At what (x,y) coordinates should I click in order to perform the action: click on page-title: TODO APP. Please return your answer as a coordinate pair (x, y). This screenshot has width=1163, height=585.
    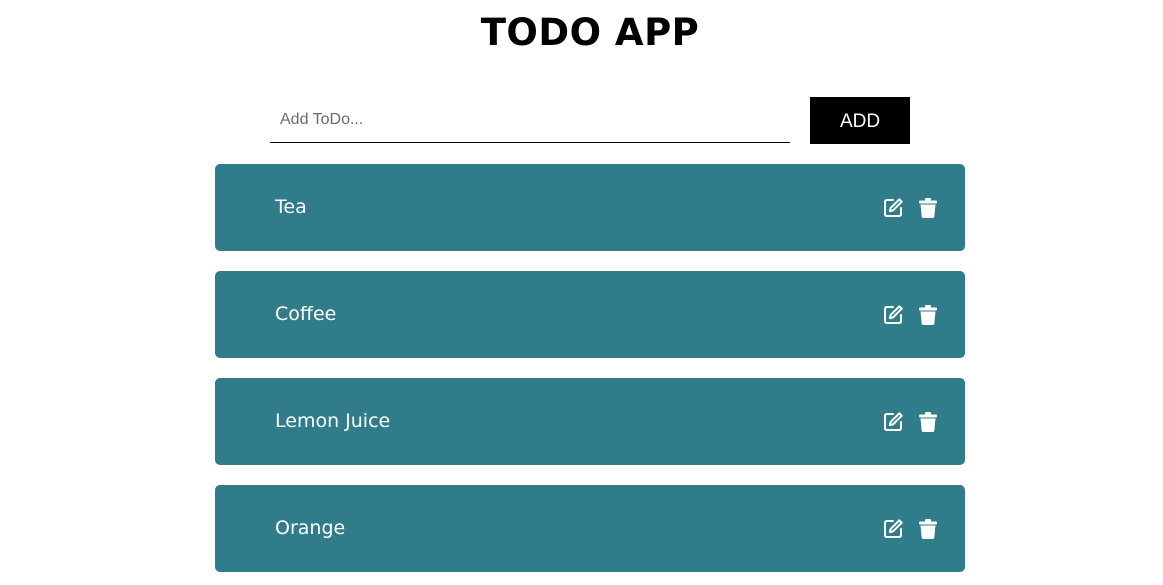
    Looking at the image, I should click on (590, 32).